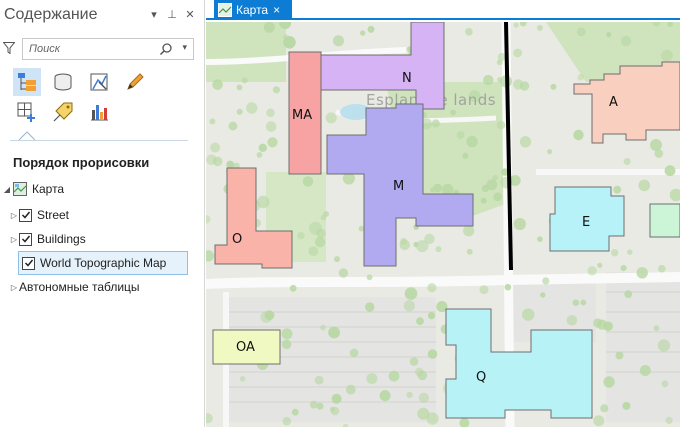 Image resolution: width=680 pixels, height=427 pixels. I want to click on list-by-data-source-icon, so click(63, 82).